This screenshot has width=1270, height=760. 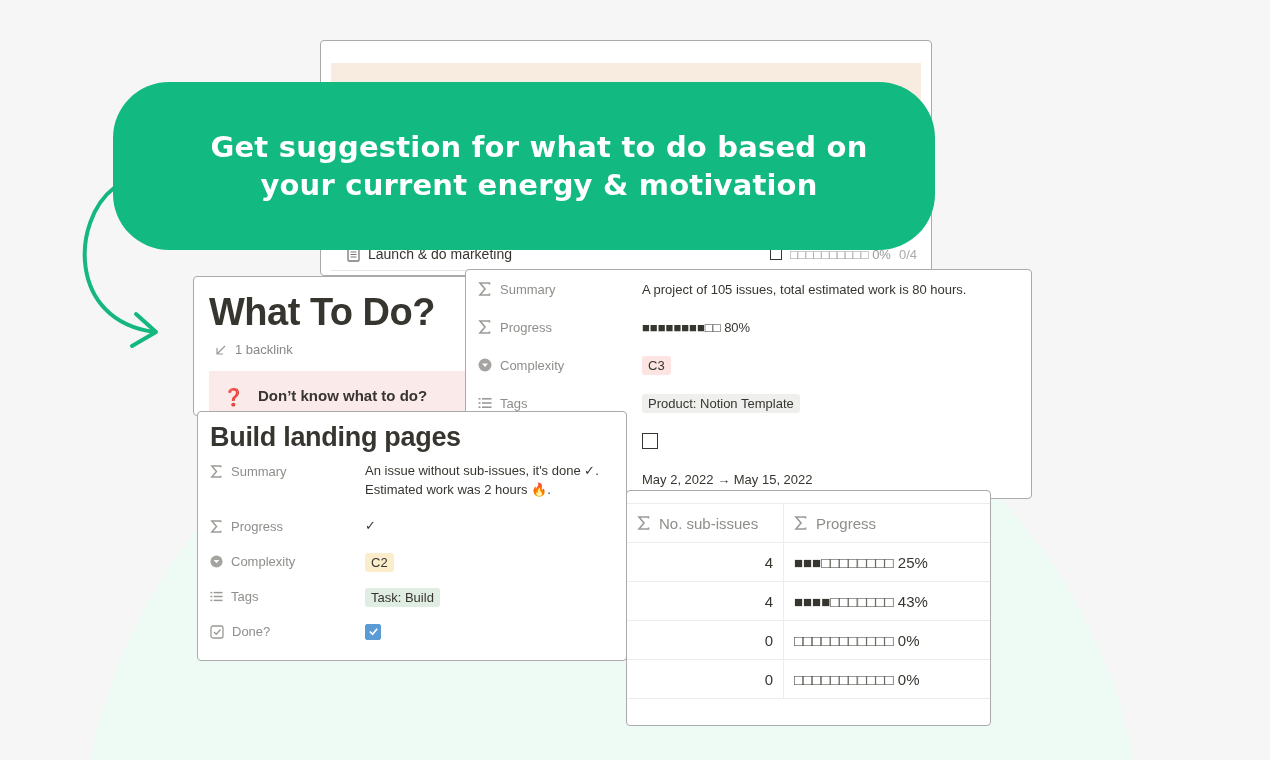 What do you see at coordinates (709, 523) in the screenshot?
I see `column-title: No. sub-issues` at bounding box center [709, 523].